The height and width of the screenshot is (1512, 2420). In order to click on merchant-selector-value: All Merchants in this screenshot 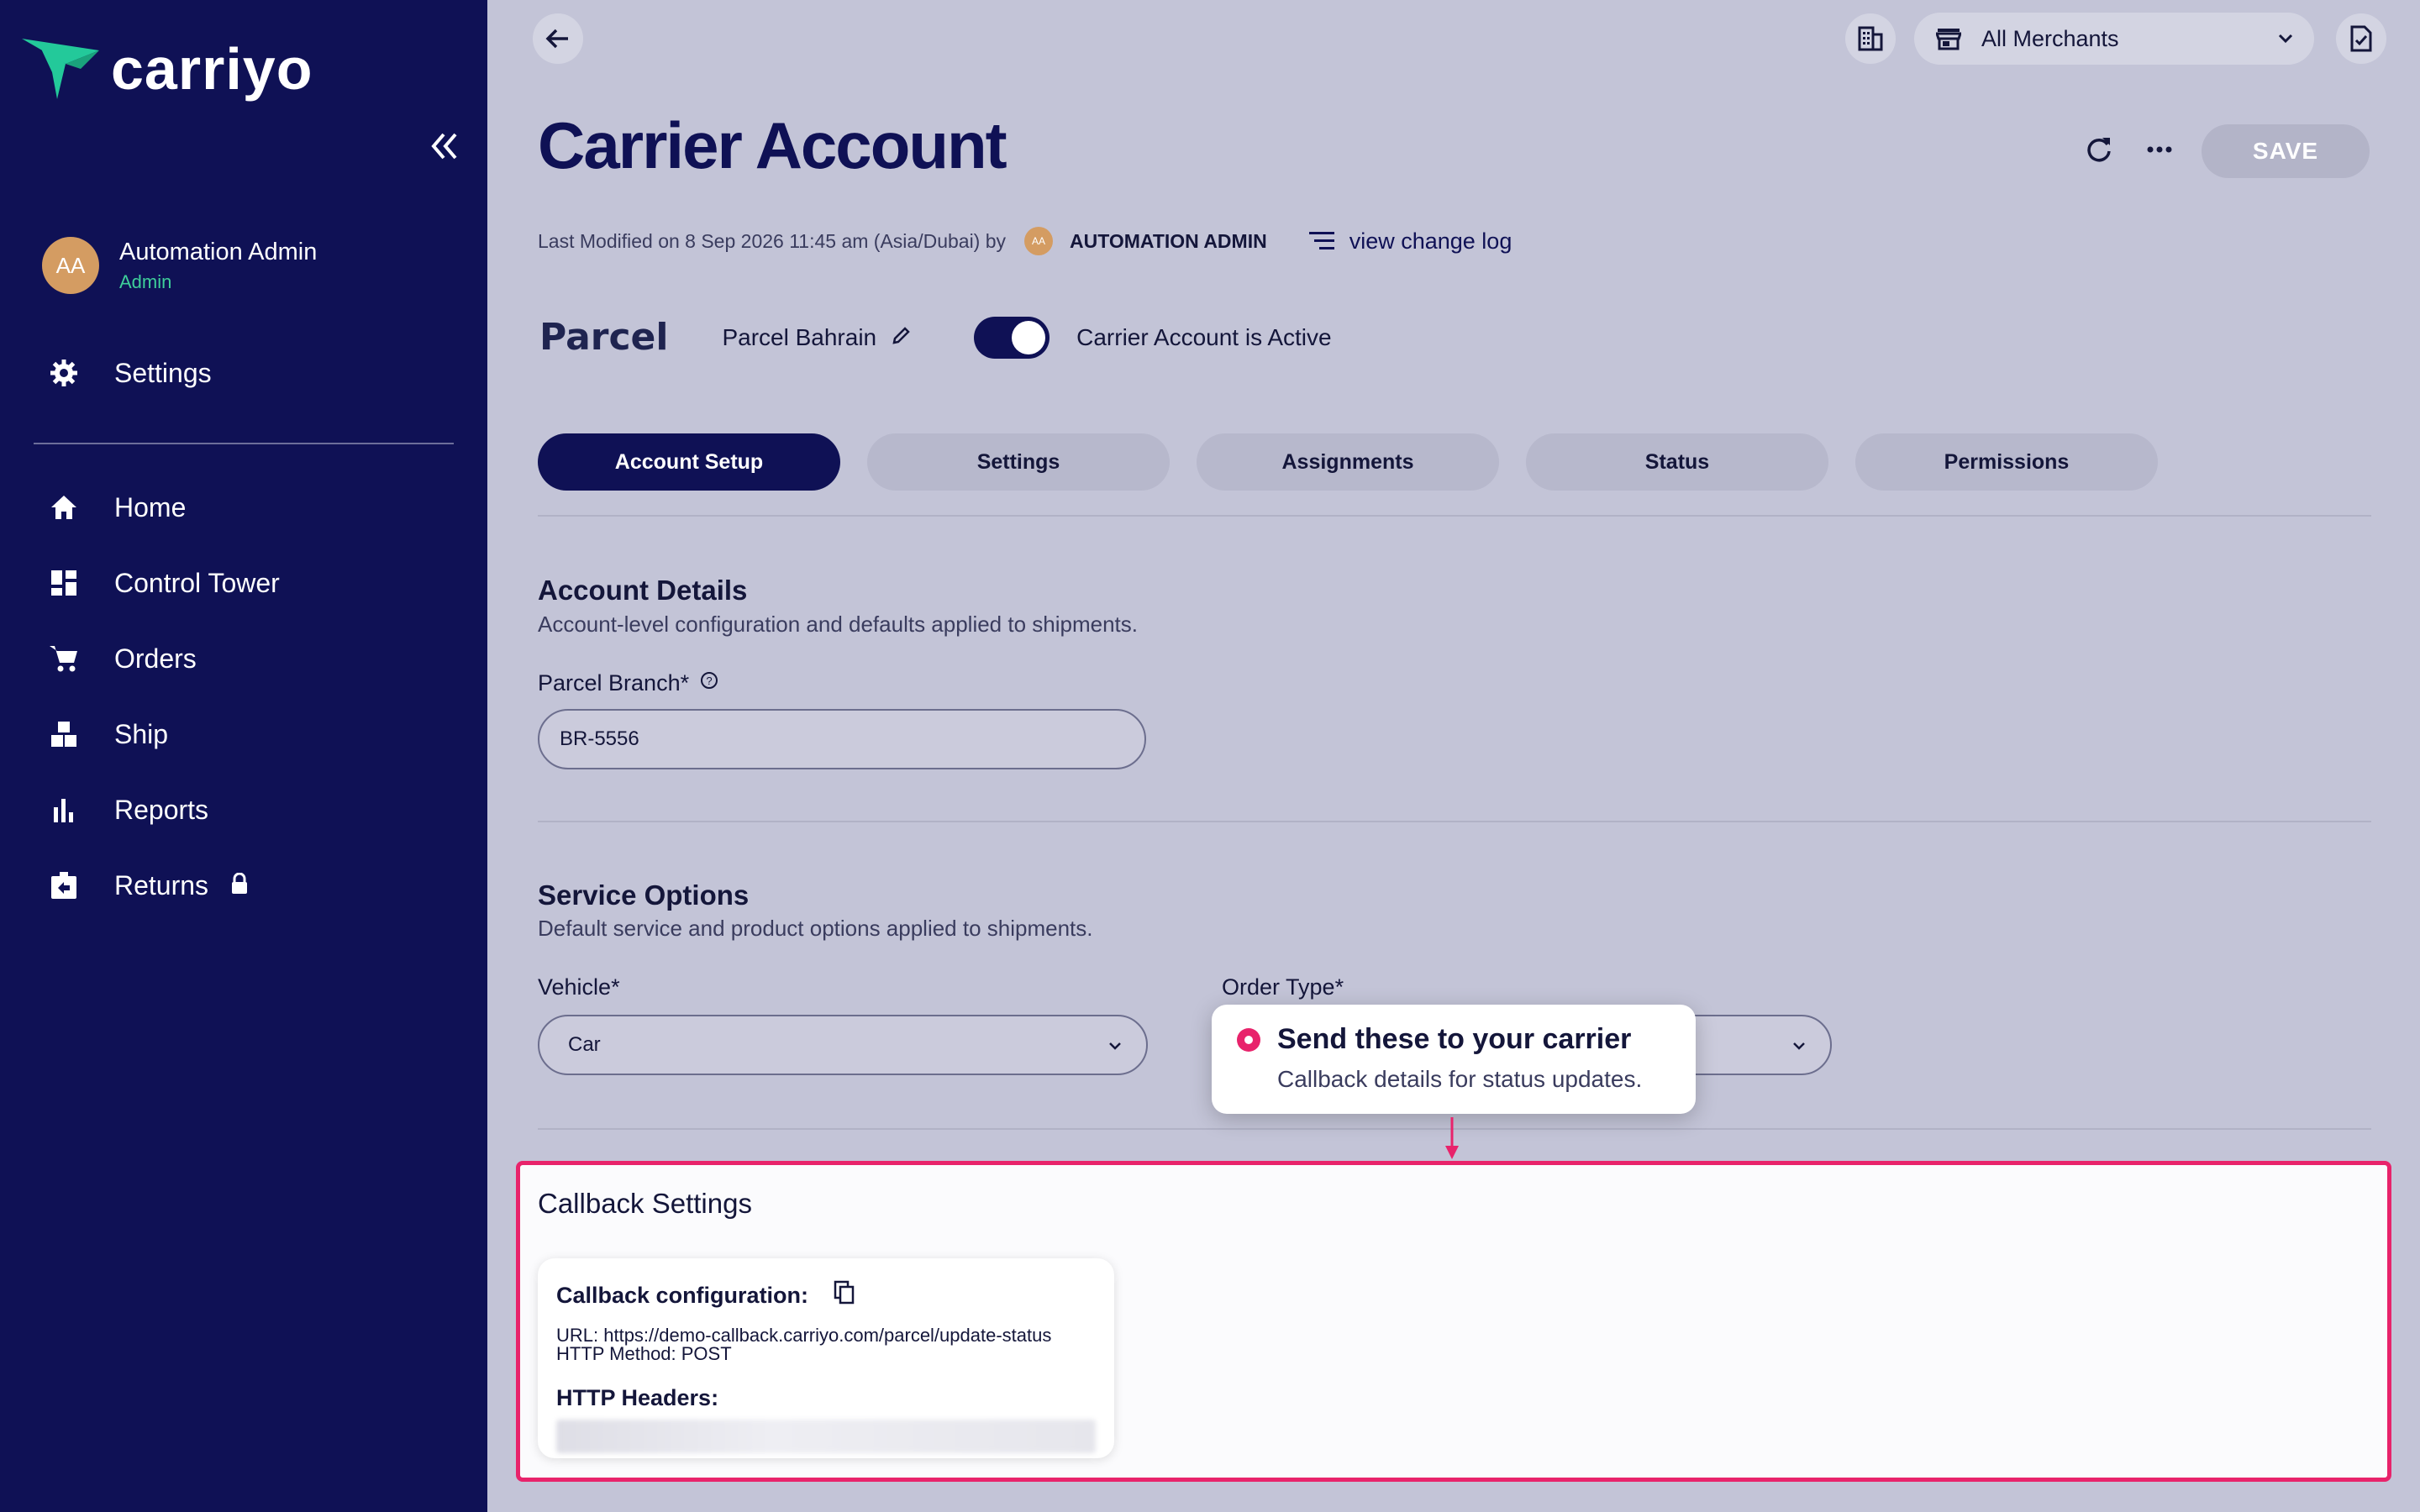, I will do `click(2050, 38)`.